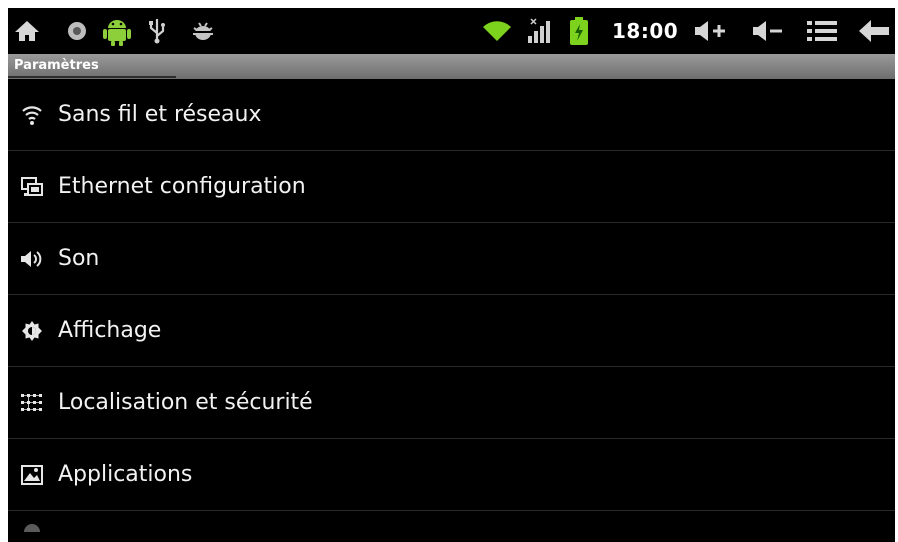 The width and height of the screenshot is (898, 542). What do you see at coordinates (32, 403) in the screenshot?
I see `location-grid-icon` at bounding box center [32, 403].